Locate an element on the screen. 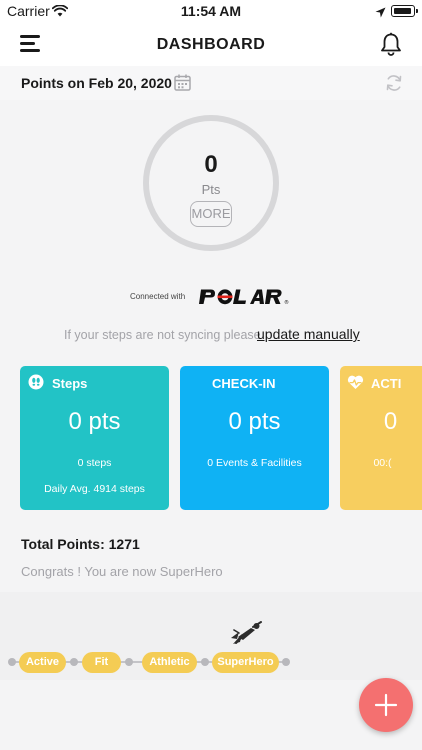 Image resolution: width=422 pixels, height=750 pixels. congrats-message: Congrats ! You are now SuperHero is located at coordinates (122, 571).